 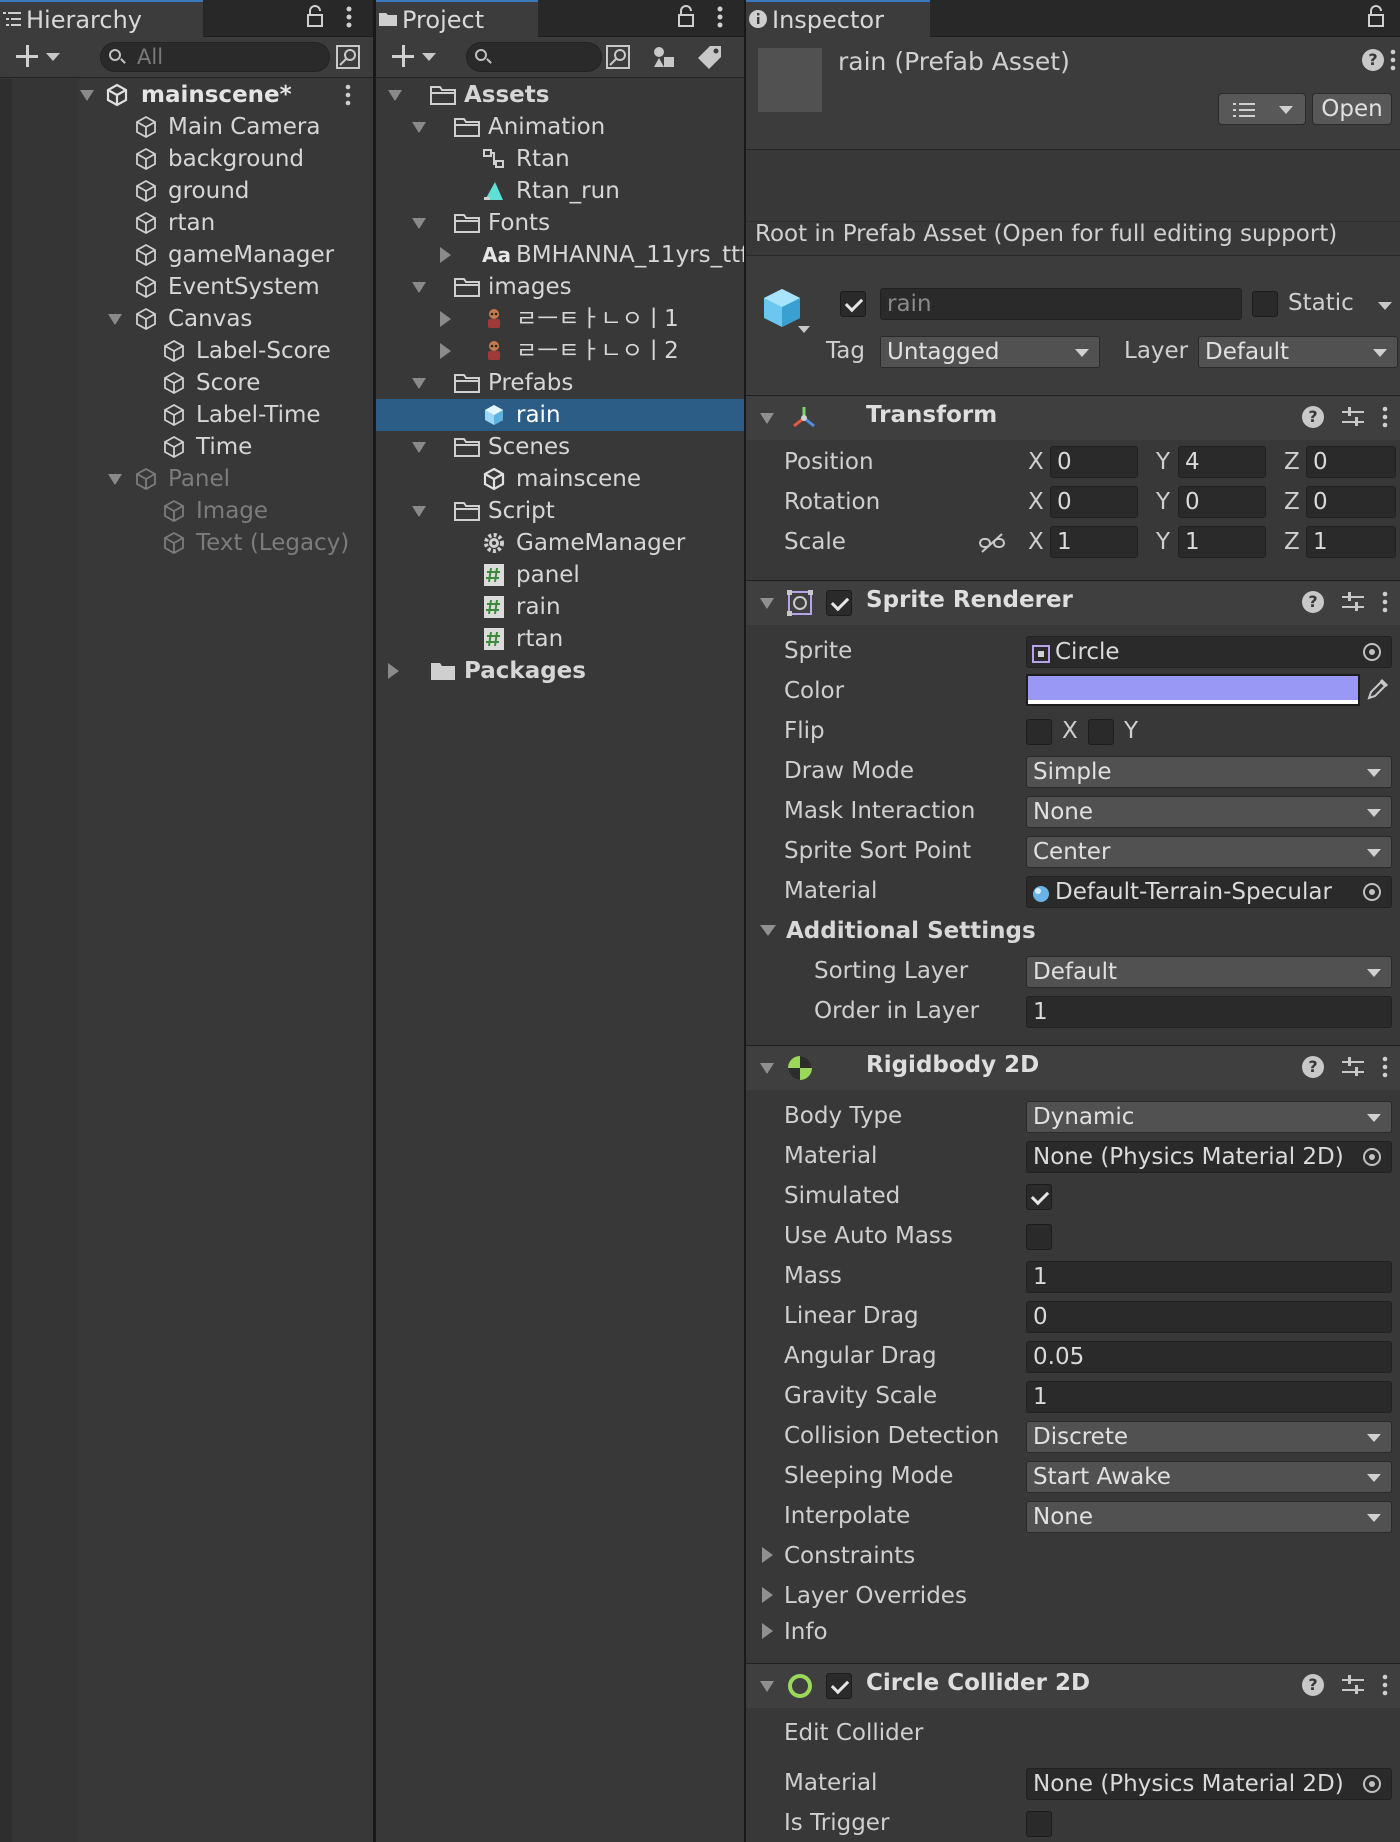 I want to click on flip-x-checkbox, so click(x=1039, y=732).